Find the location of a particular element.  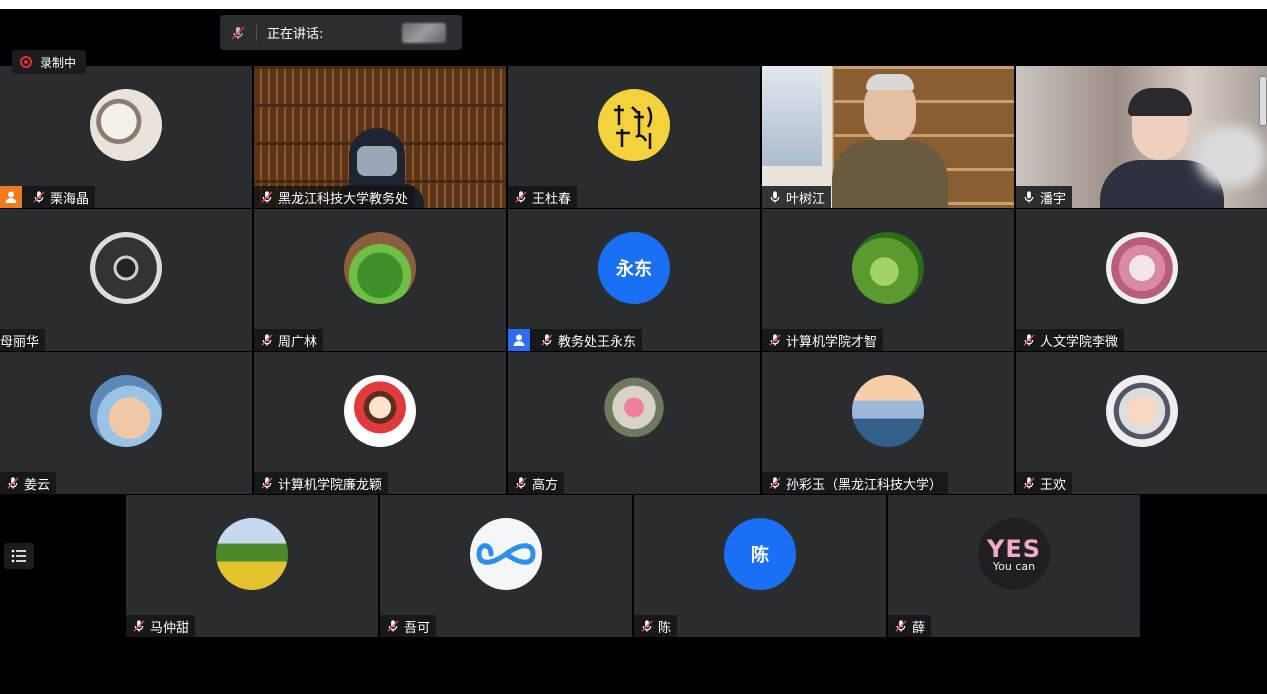

speaker-name-blurred is located at coordinates (424, 32).